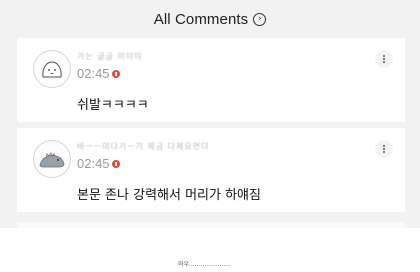  Describe the element at coordinates (143, 146) in the screenshot. I see `username-blurred: 바ㅡㅡ미다기ㅡ기 제금 다제요먼다` at that location.